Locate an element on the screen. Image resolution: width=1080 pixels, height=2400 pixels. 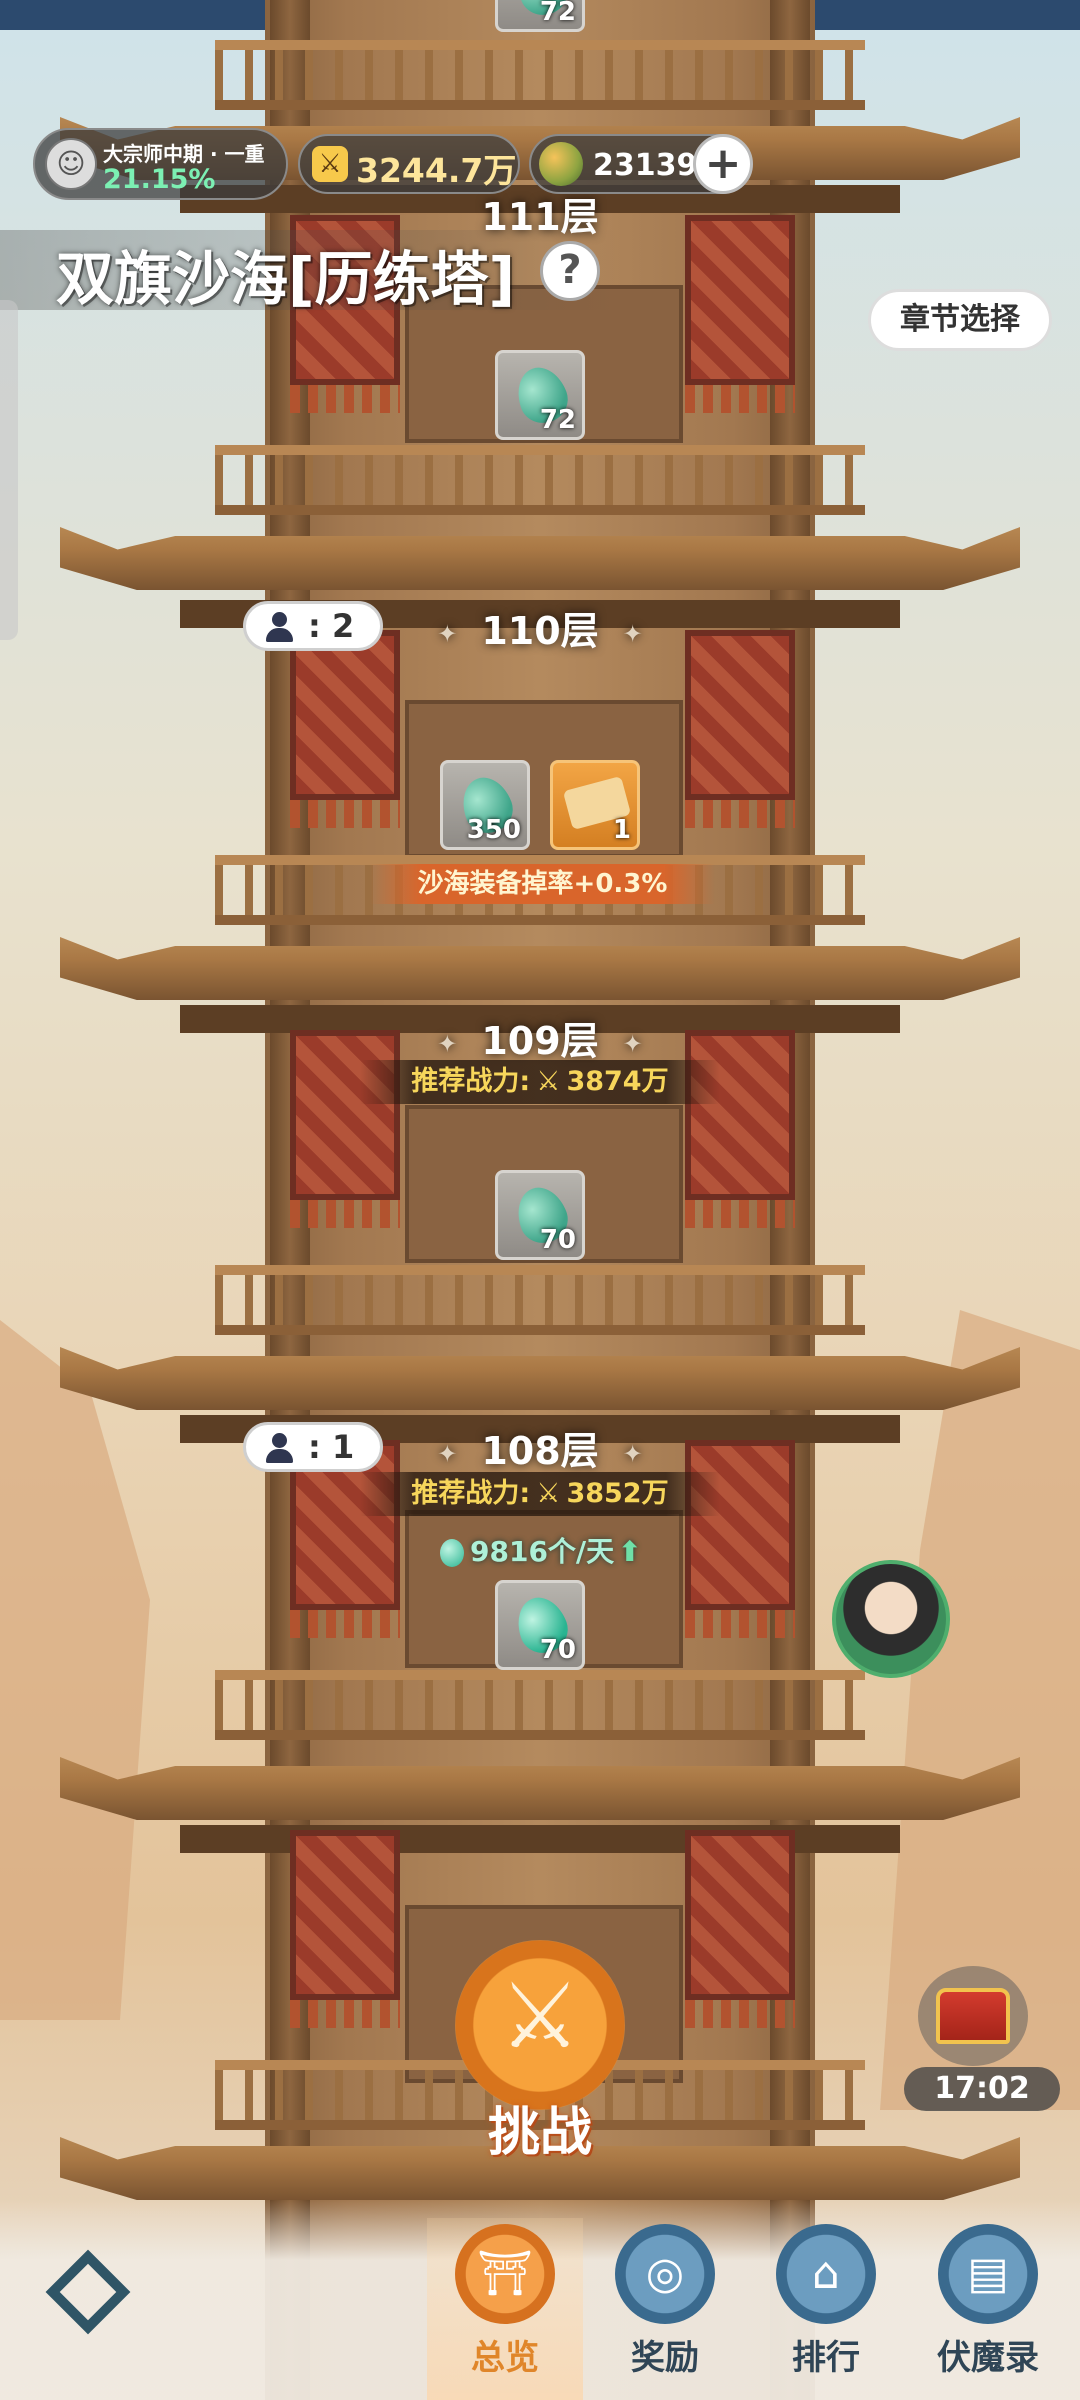
player-character-avatar is located at coordinates (891, 1619).